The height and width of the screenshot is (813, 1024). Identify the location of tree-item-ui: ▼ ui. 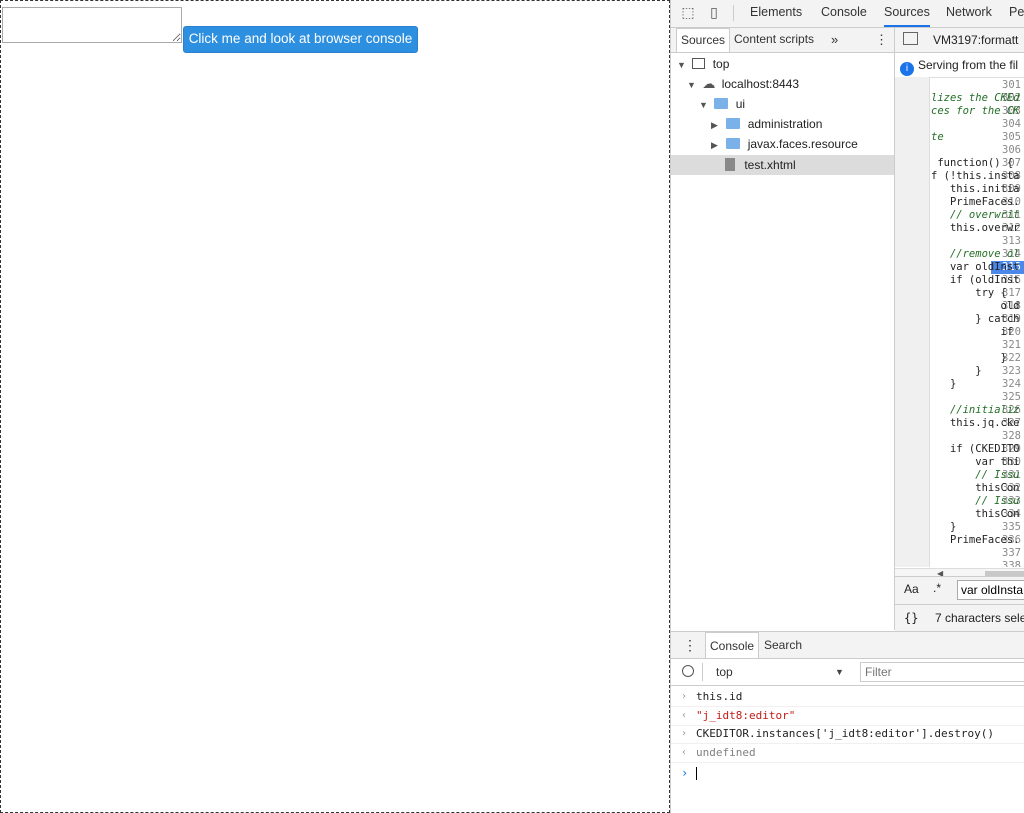
(722, 104).